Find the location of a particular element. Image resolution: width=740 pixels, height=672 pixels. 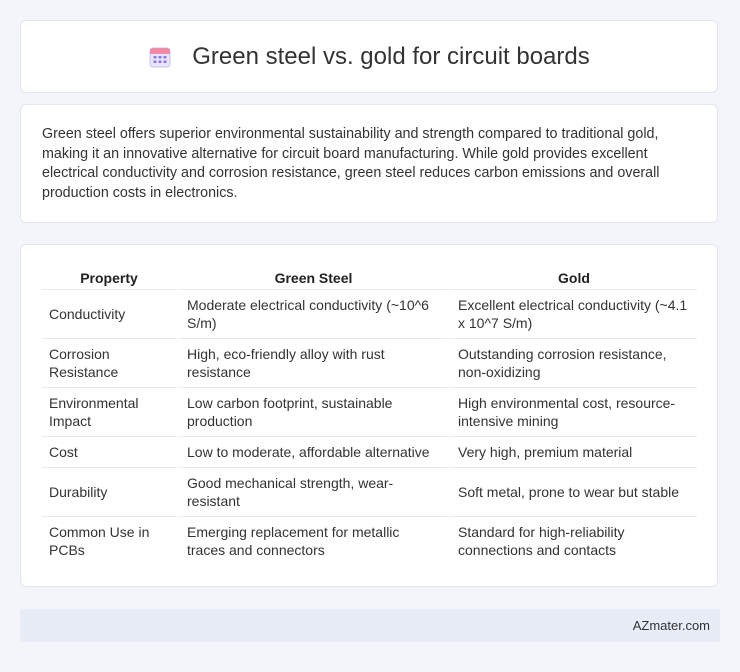

calendar-icon is located at coordinates (160, 57).